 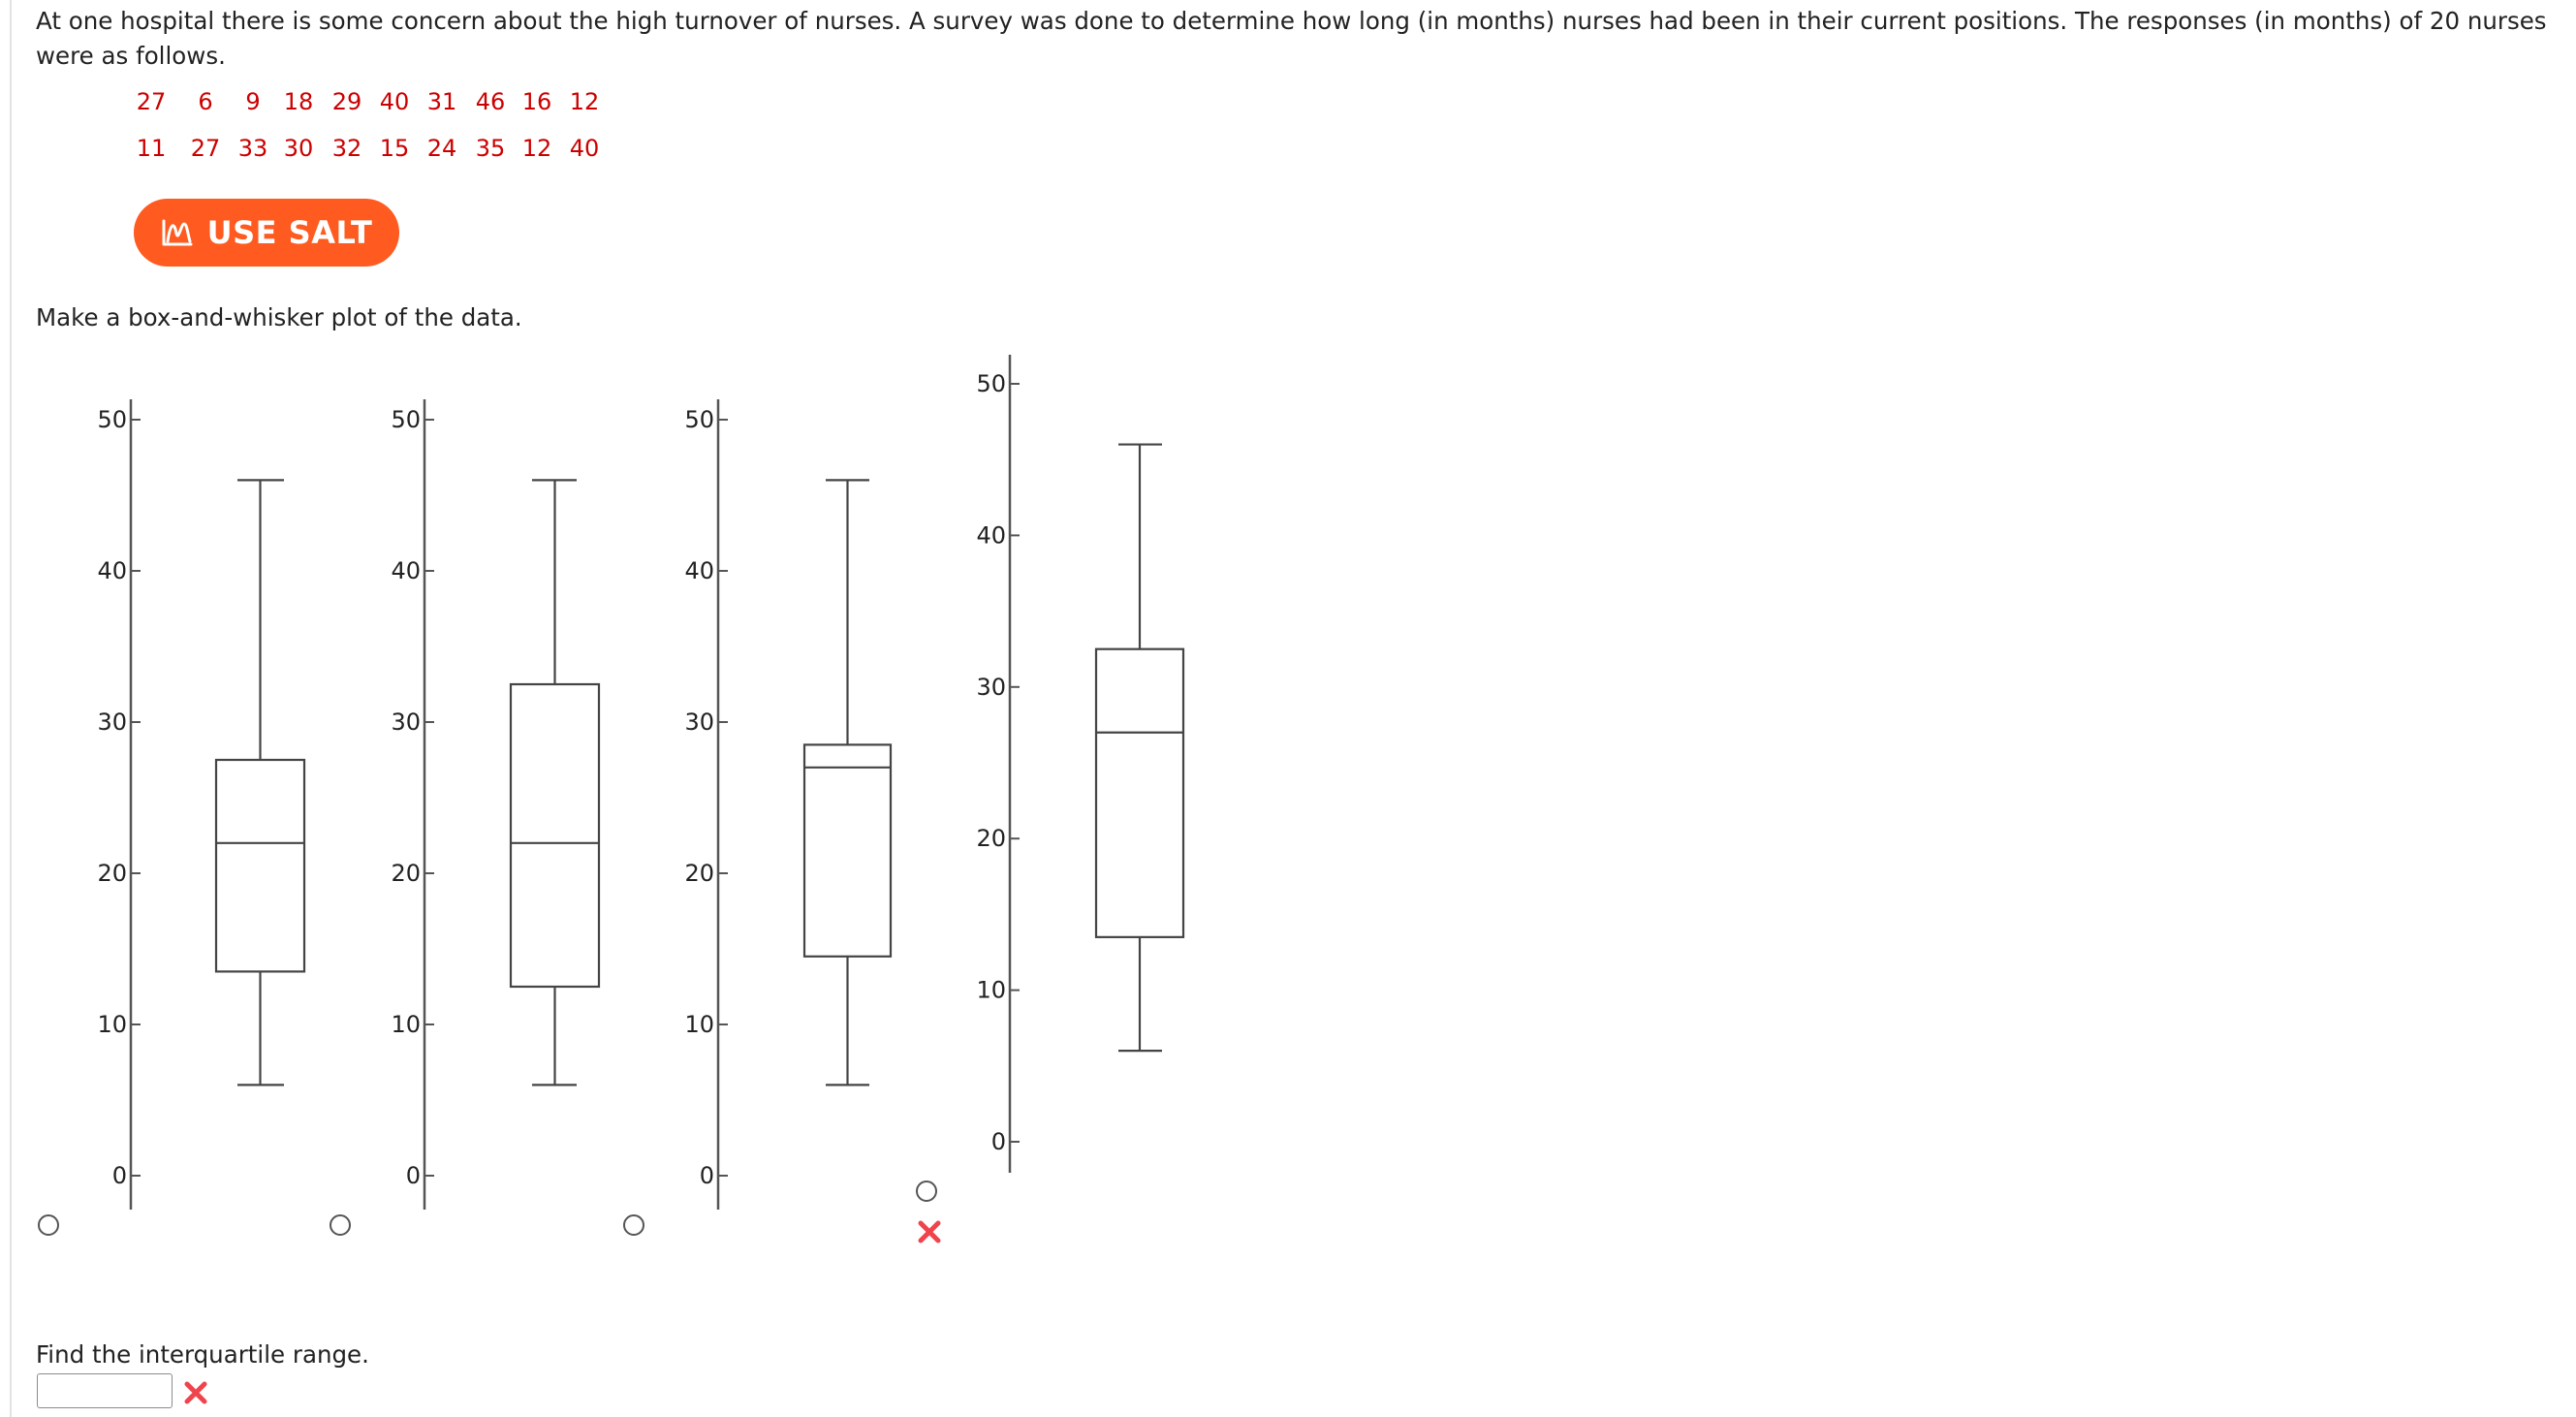 What do you see at coordinates (929, 1232) in the screenshot?
I see `incorrect-x-icon` at bounding box center [929, 1232].